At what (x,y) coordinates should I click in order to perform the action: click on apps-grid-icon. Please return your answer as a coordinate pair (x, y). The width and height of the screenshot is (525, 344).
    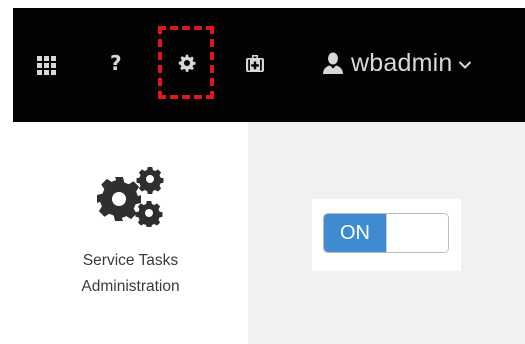
    Looking at the image, I should click on (46, 65).